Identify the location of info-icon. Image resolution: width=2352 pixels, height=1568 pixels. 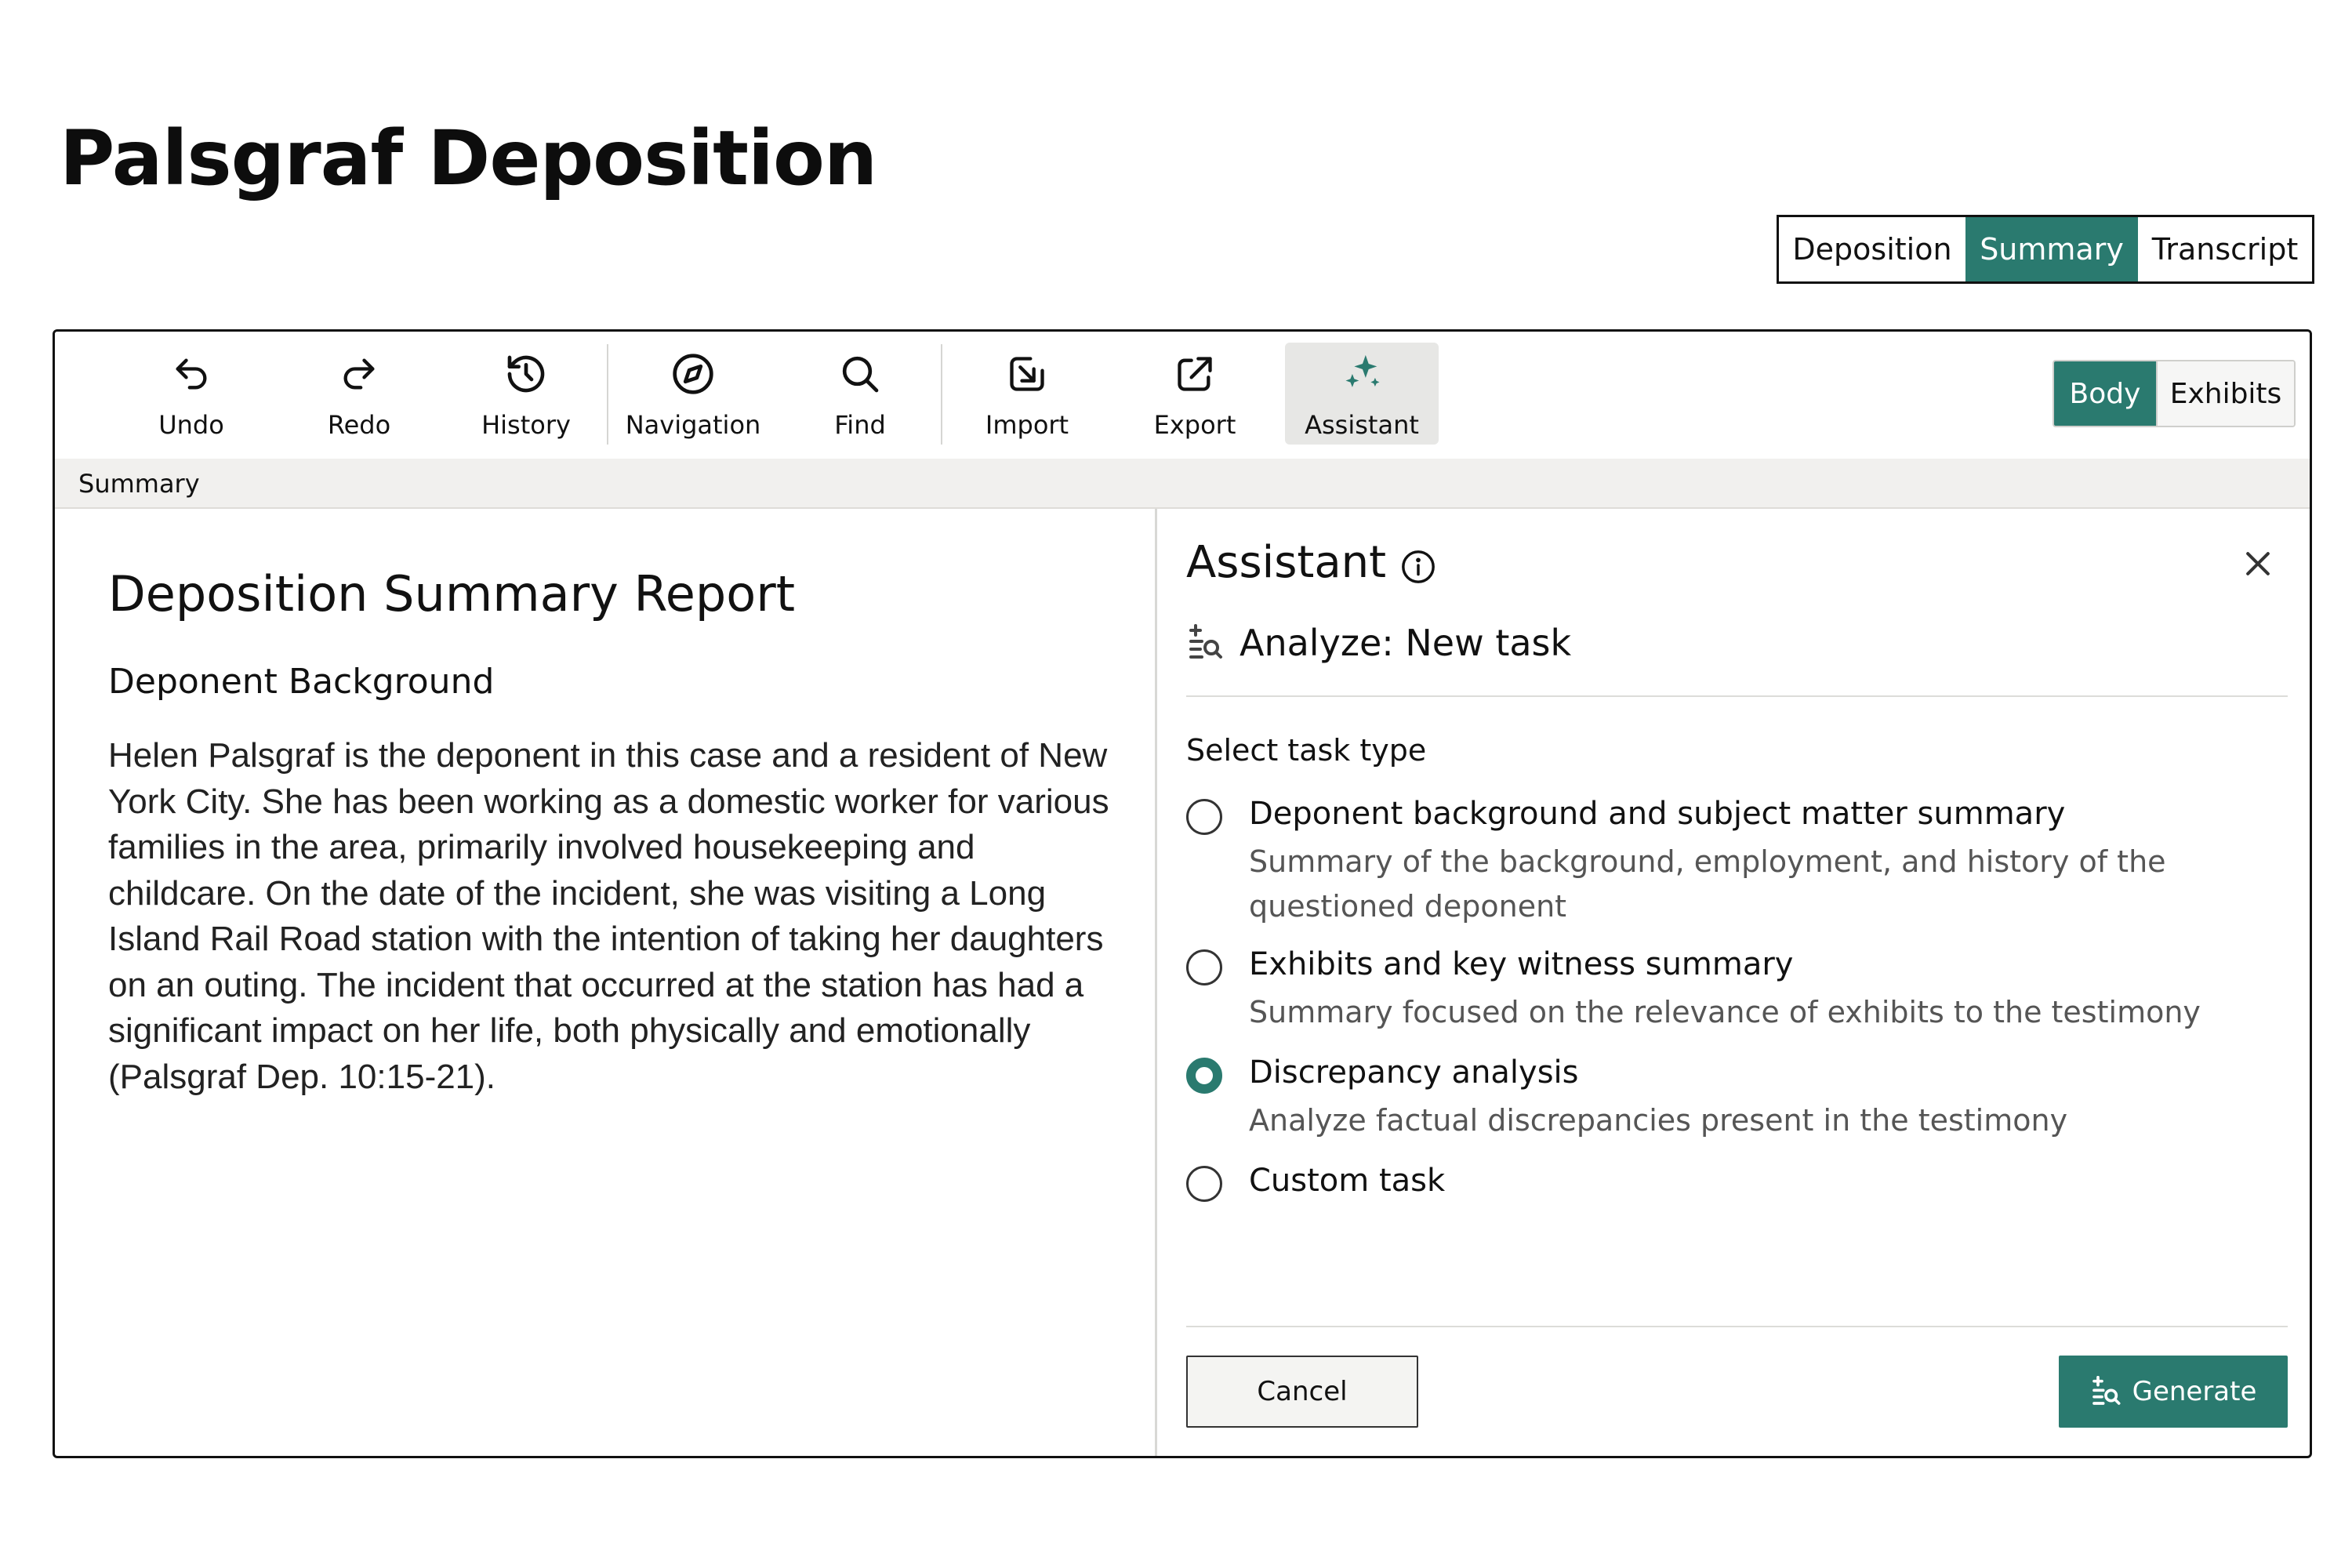
(1418, 564).